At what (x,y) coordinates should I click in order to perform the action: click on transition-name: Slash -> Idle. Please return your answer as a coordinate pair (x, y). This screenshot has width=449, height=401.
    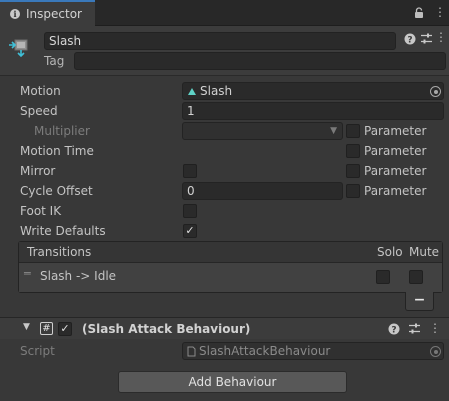
    Looking at the image, I should click on (78, 276).